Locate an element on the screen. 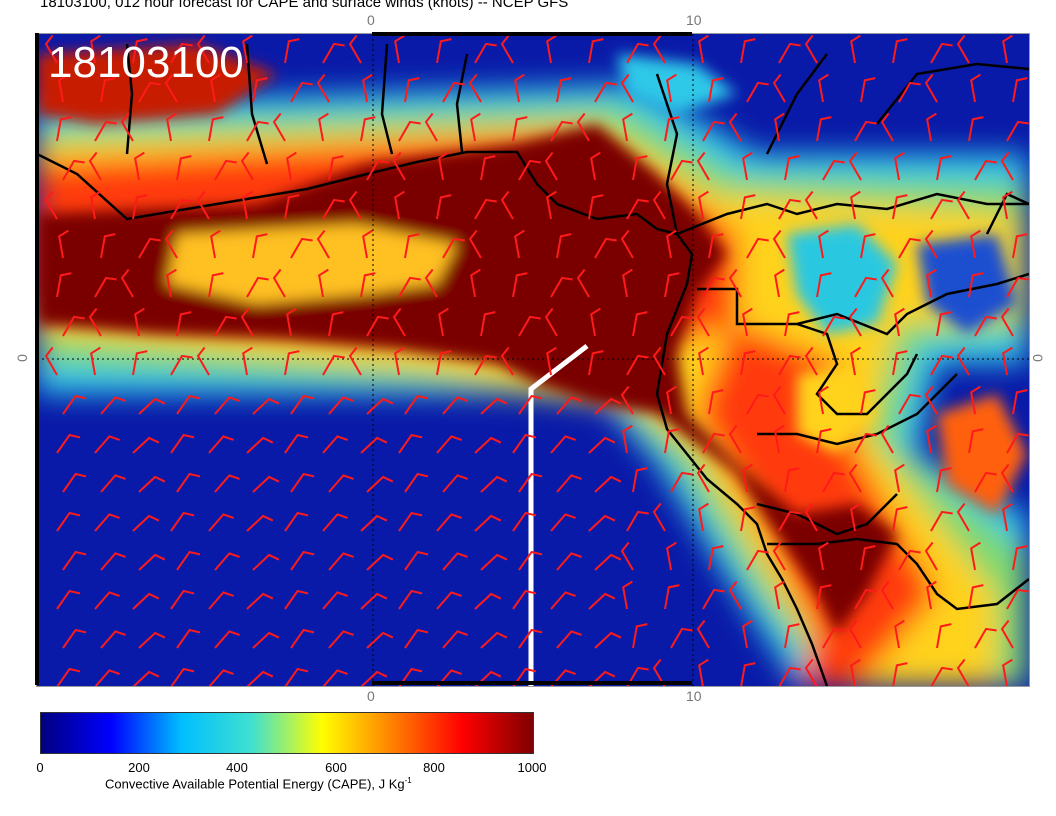 The height and width of the screenshot is (816, 1056). right-tick-0: 0 is located at coordinates (1037, 358).